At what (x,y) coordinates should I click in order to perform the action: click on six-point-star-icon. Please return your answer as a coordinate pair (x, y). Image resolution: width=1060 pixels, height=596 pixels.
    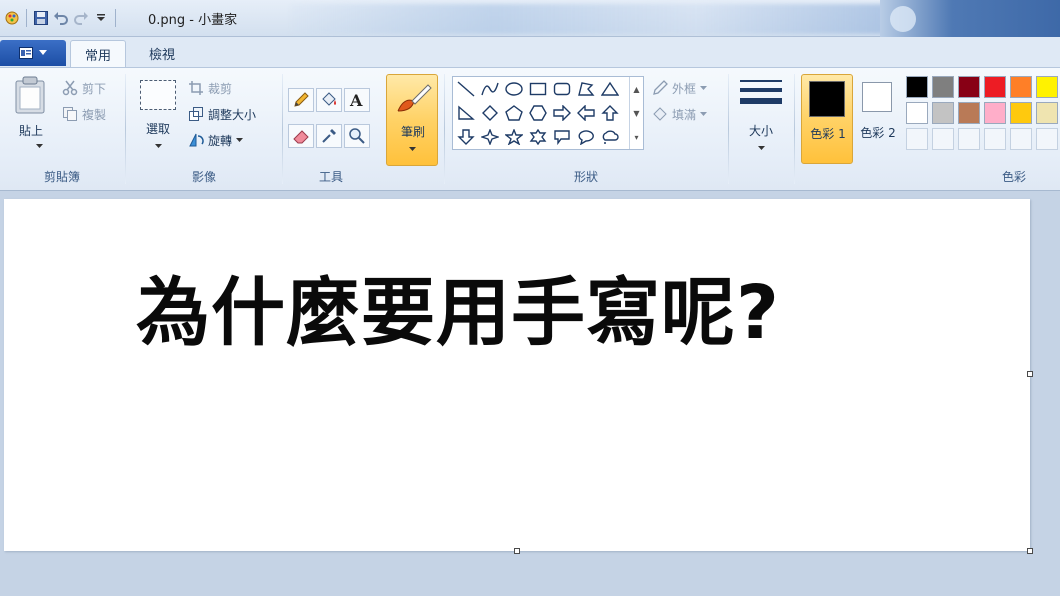
    Looking at the image, I should click on (538, 137).